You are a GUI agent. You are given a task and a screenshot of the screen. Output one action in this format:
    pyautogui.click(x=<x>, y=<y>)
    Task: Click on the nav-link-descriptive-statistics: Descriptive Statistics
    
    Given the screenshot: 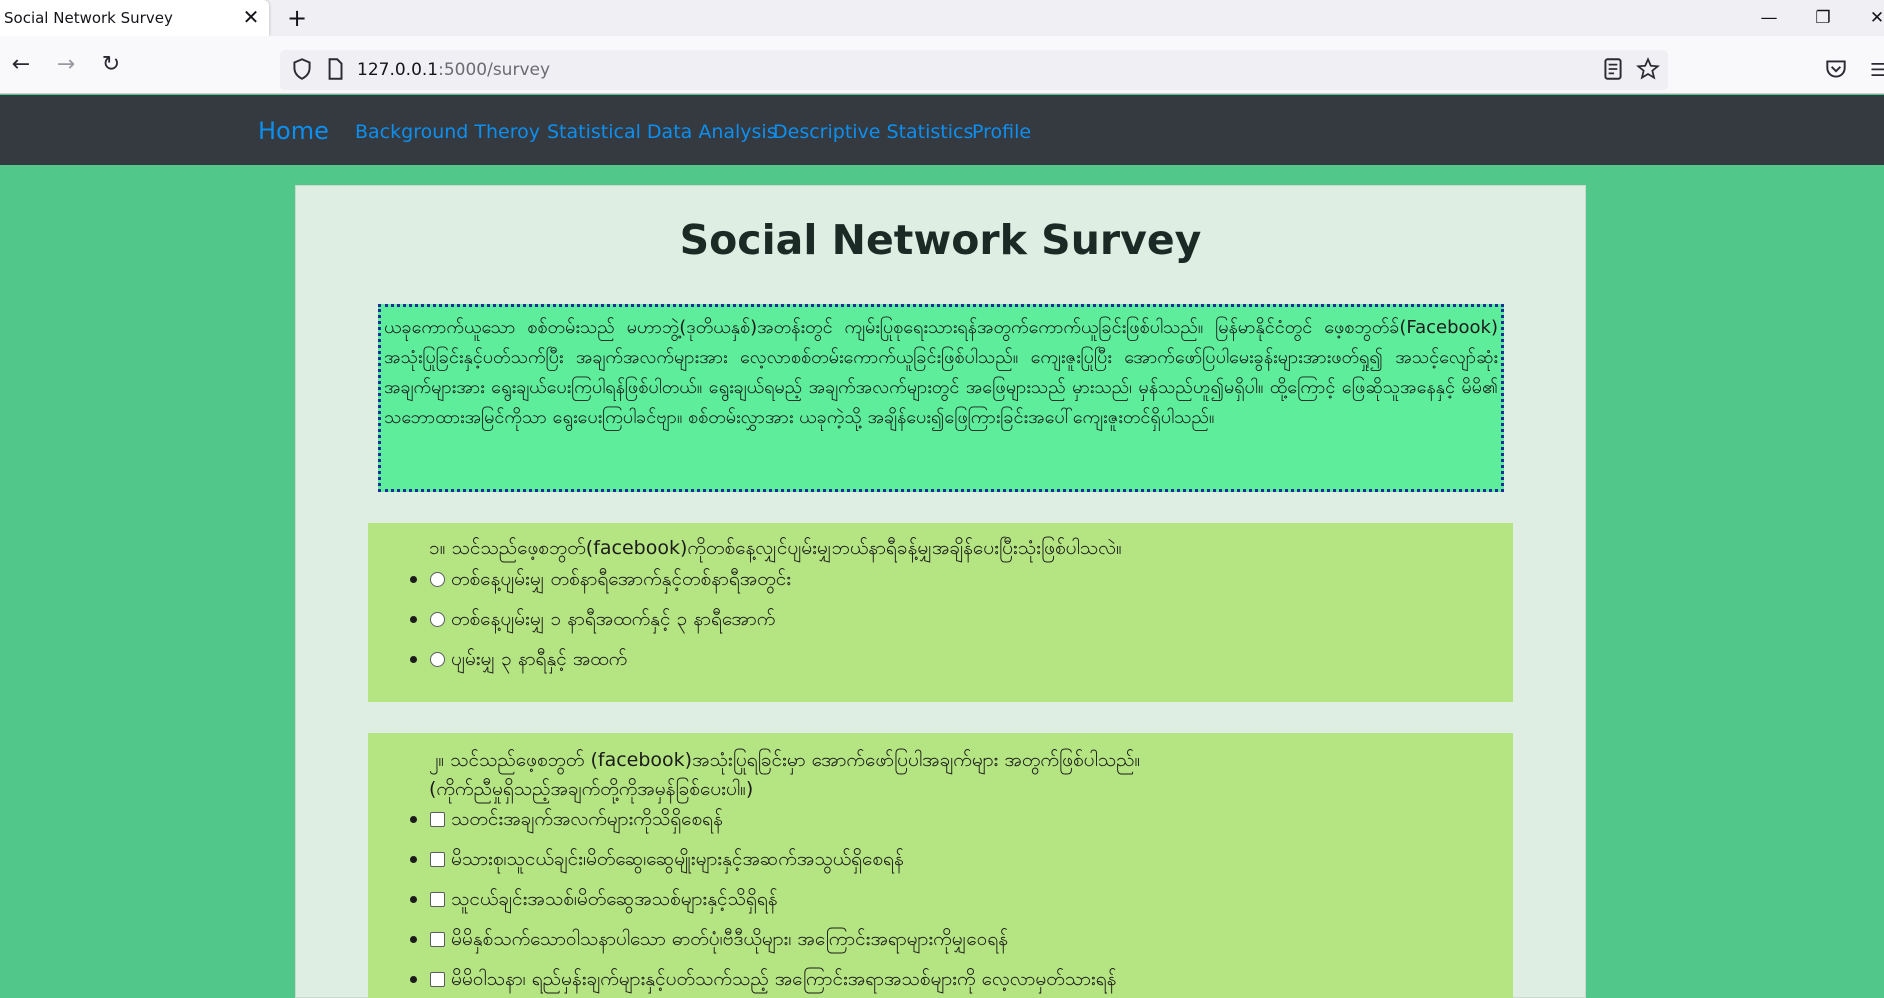 What is the action you would take?
    pyautogui.click(x=873, y=132)
    